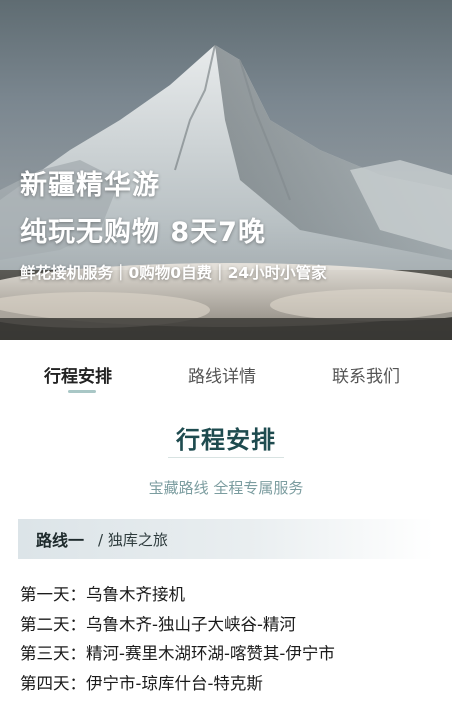 This screenshot has height=708, width=452. What do you see at coordinates (366, 374) in the screenshot?
I see `tab-contact-us: 联系我们` at bounding box center [366, 374].